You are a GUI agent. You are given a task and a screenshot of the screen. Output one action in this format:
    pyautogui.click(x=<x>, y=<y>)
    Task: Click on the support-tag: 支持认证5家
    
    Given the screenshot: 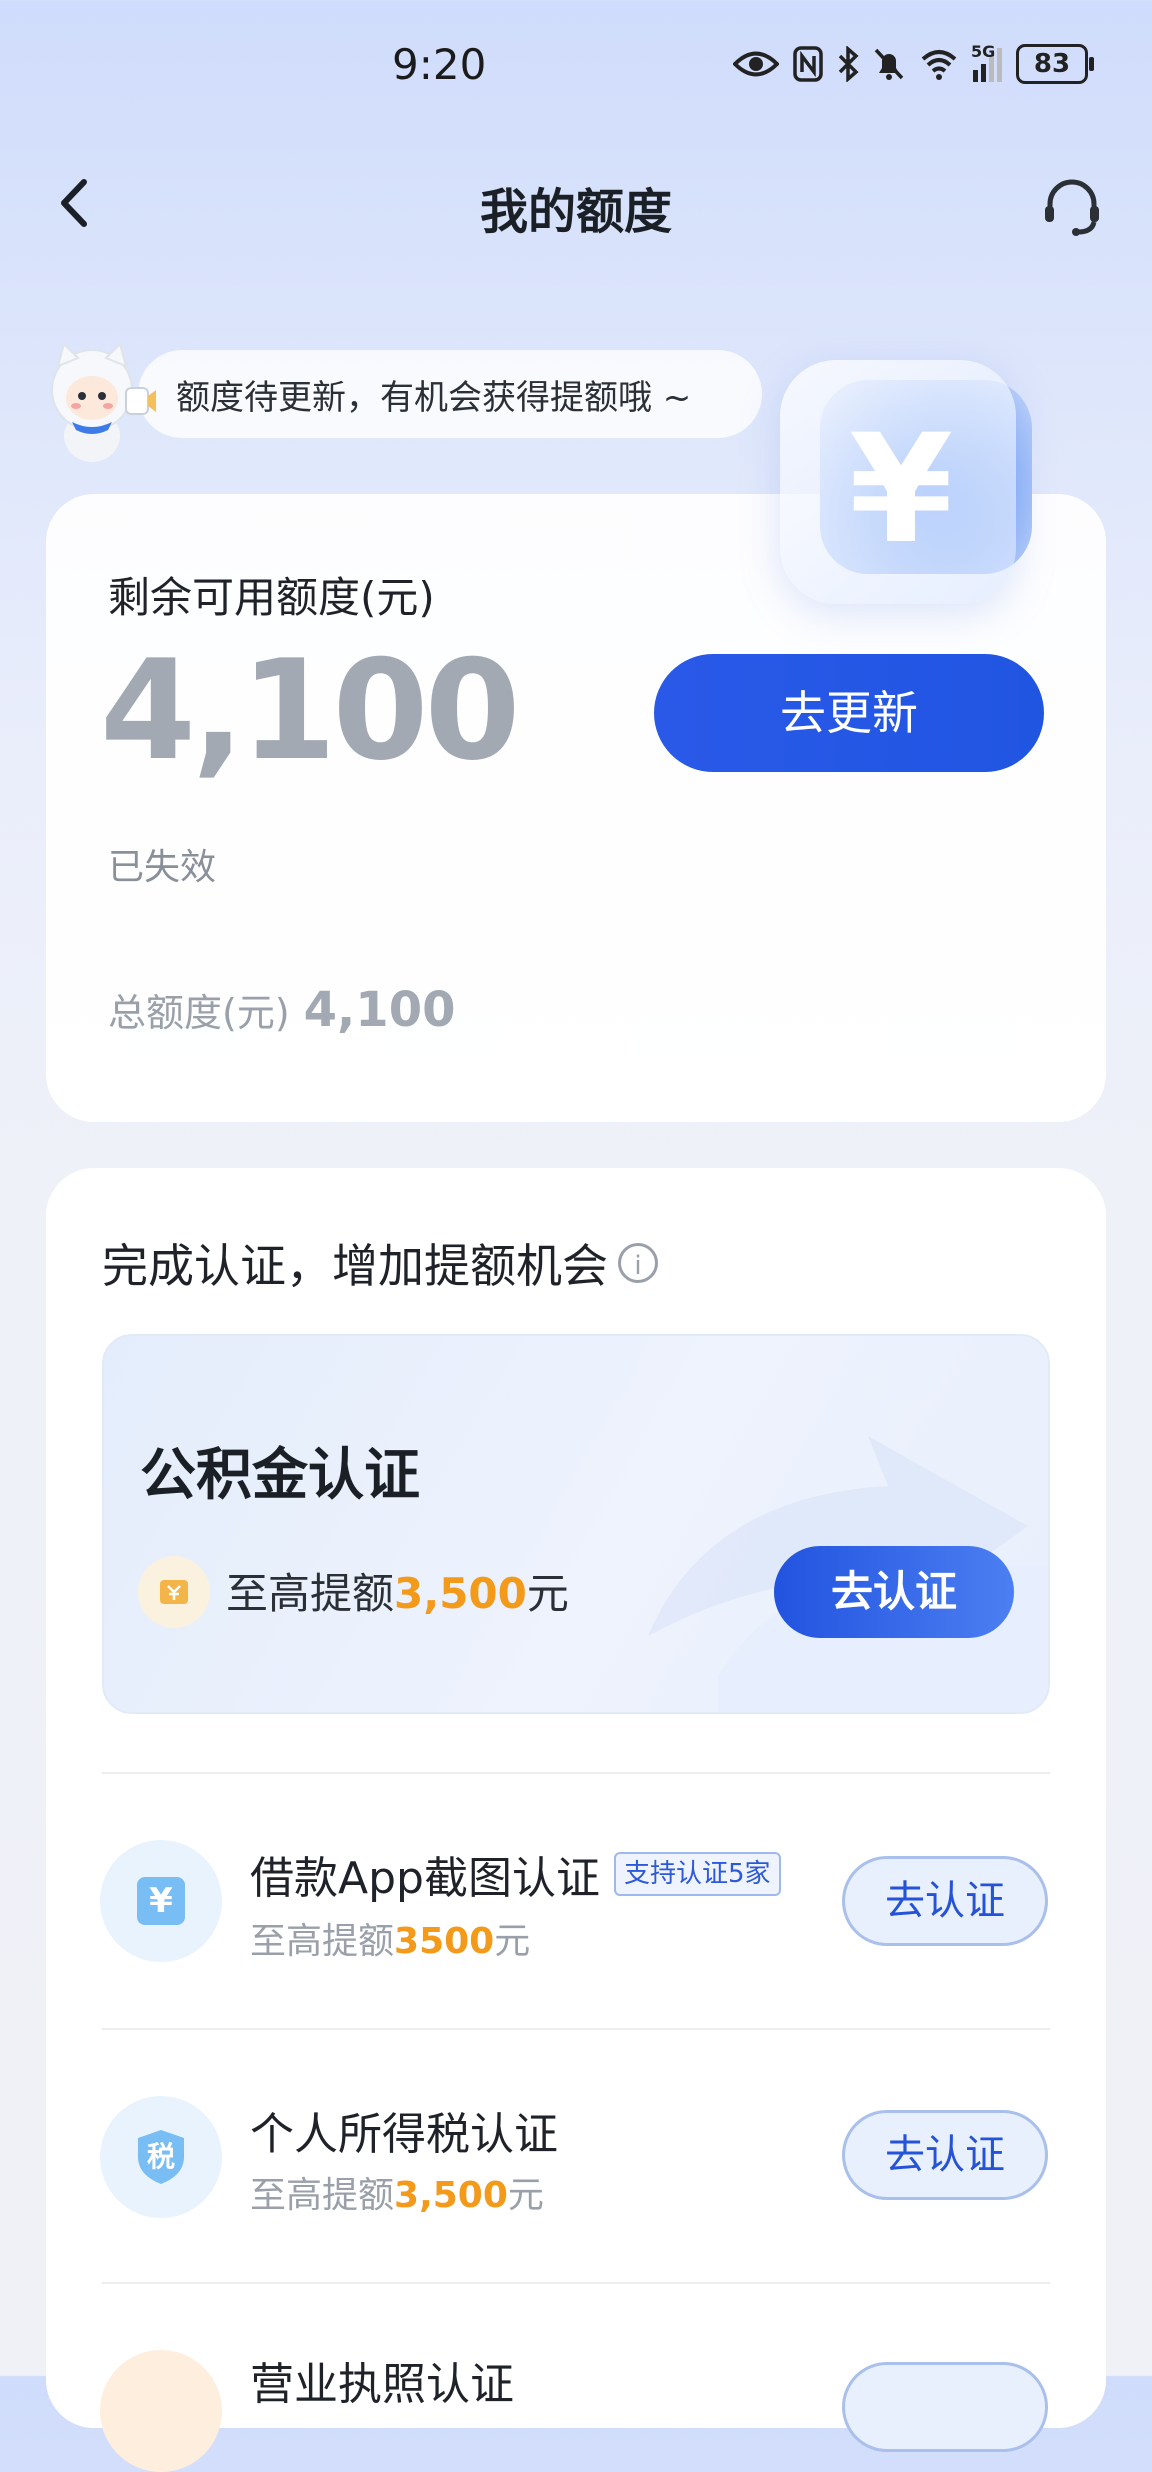 What is the action you would take?
    pyautogui.click(x=697, y=1874)
    